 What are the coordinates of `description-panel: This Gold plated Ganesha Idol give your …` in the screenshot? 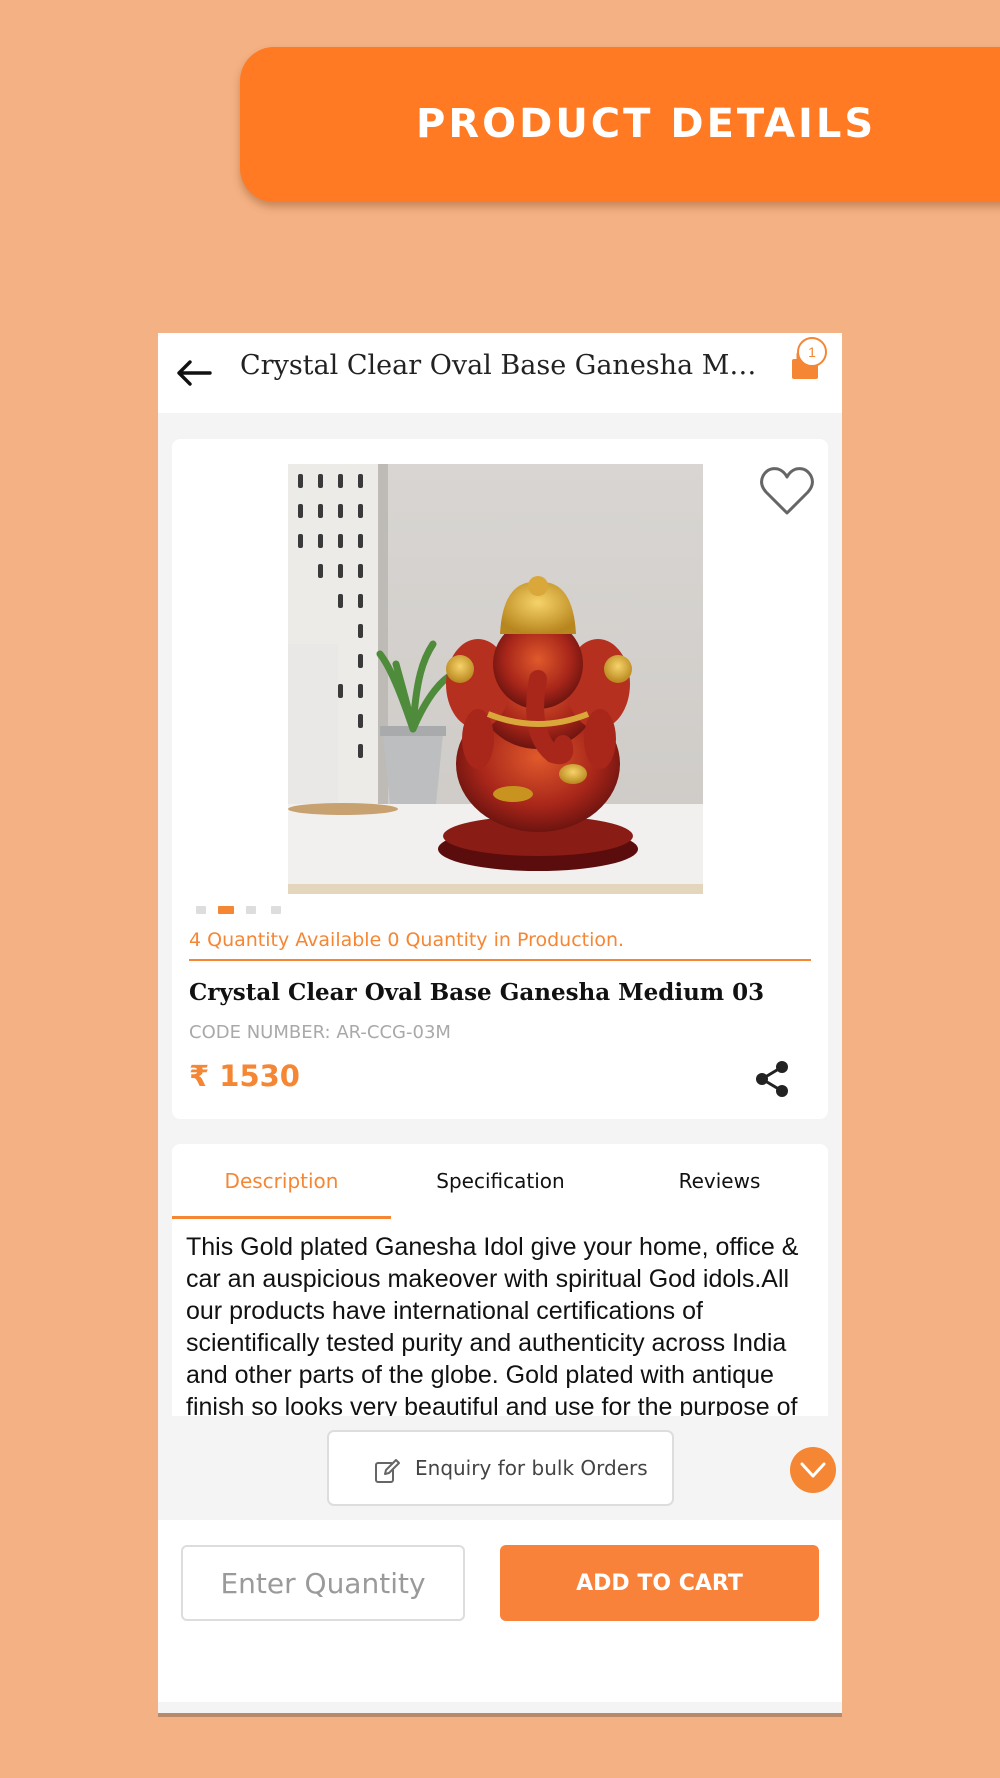 It's located at (500, 1317).